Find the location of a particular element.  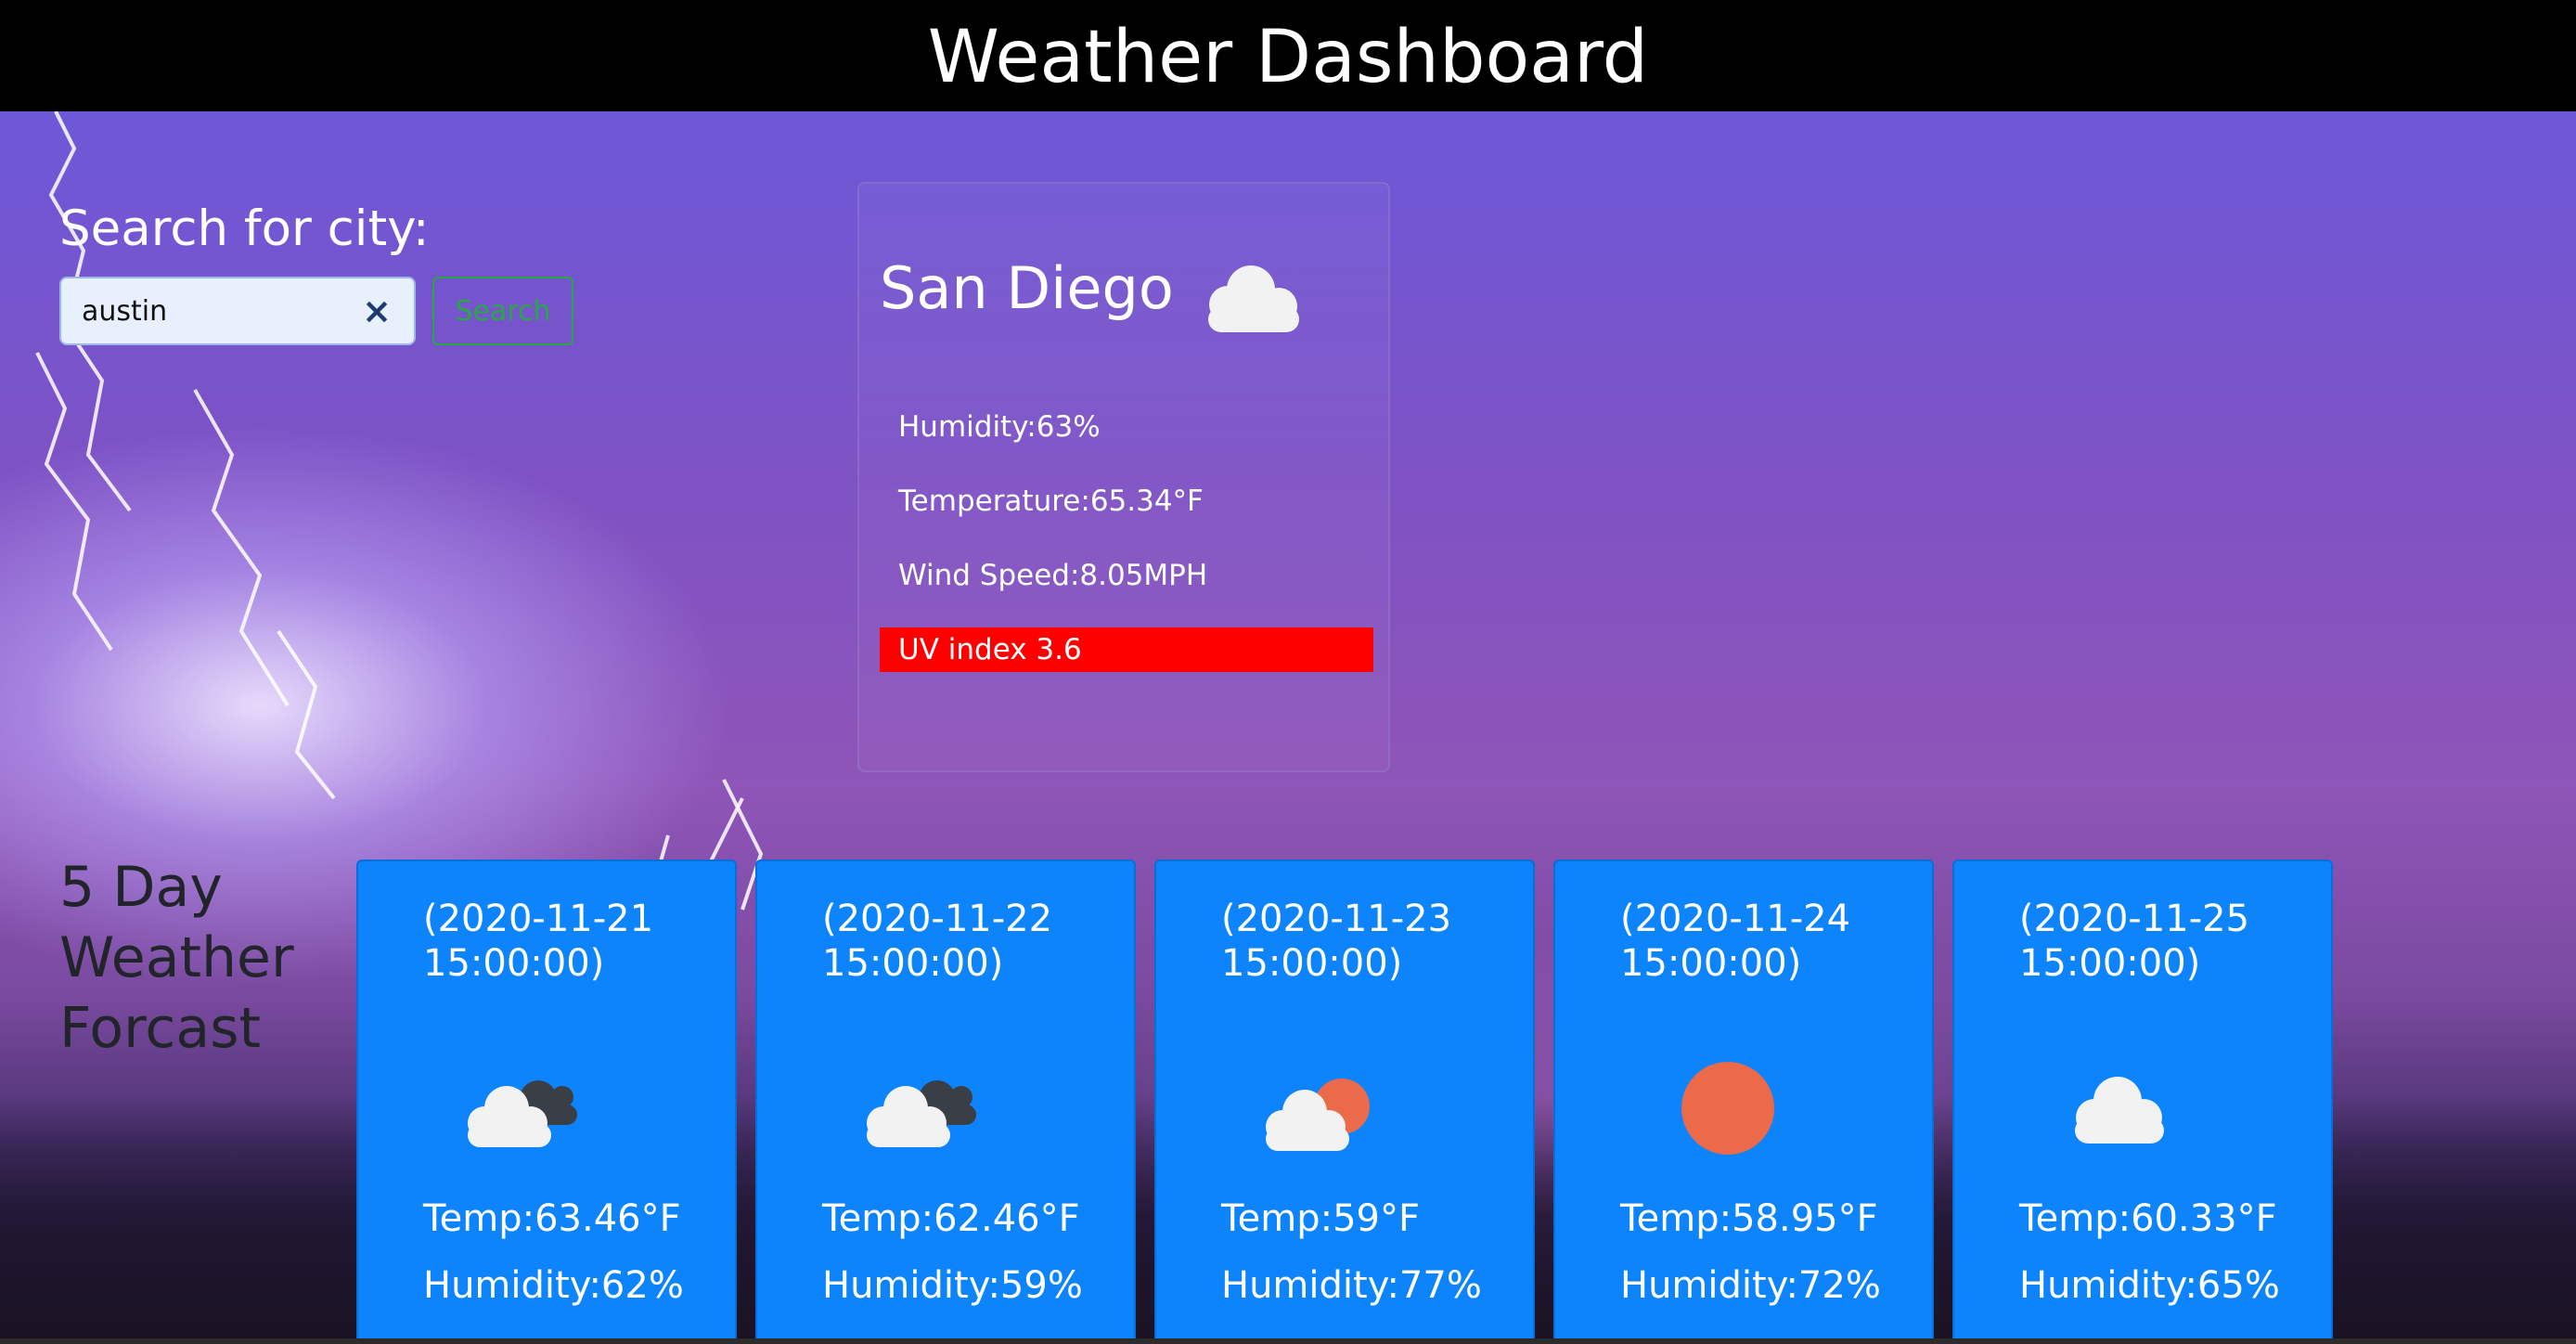

search-button: Search is located at coordinates (503, 311).